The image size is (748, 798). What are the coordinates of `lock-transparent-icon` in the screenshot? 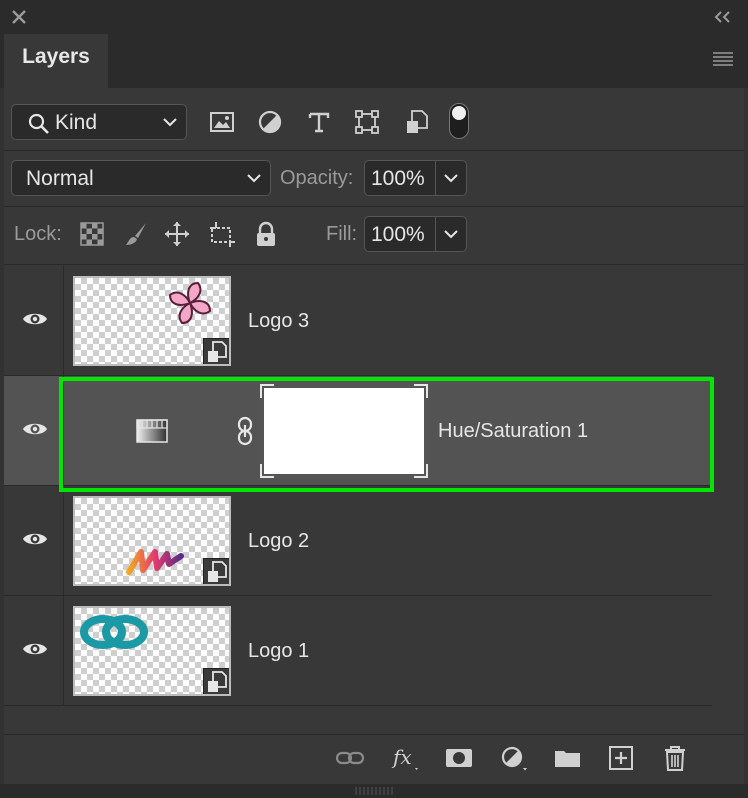 It's located at (92, 234).